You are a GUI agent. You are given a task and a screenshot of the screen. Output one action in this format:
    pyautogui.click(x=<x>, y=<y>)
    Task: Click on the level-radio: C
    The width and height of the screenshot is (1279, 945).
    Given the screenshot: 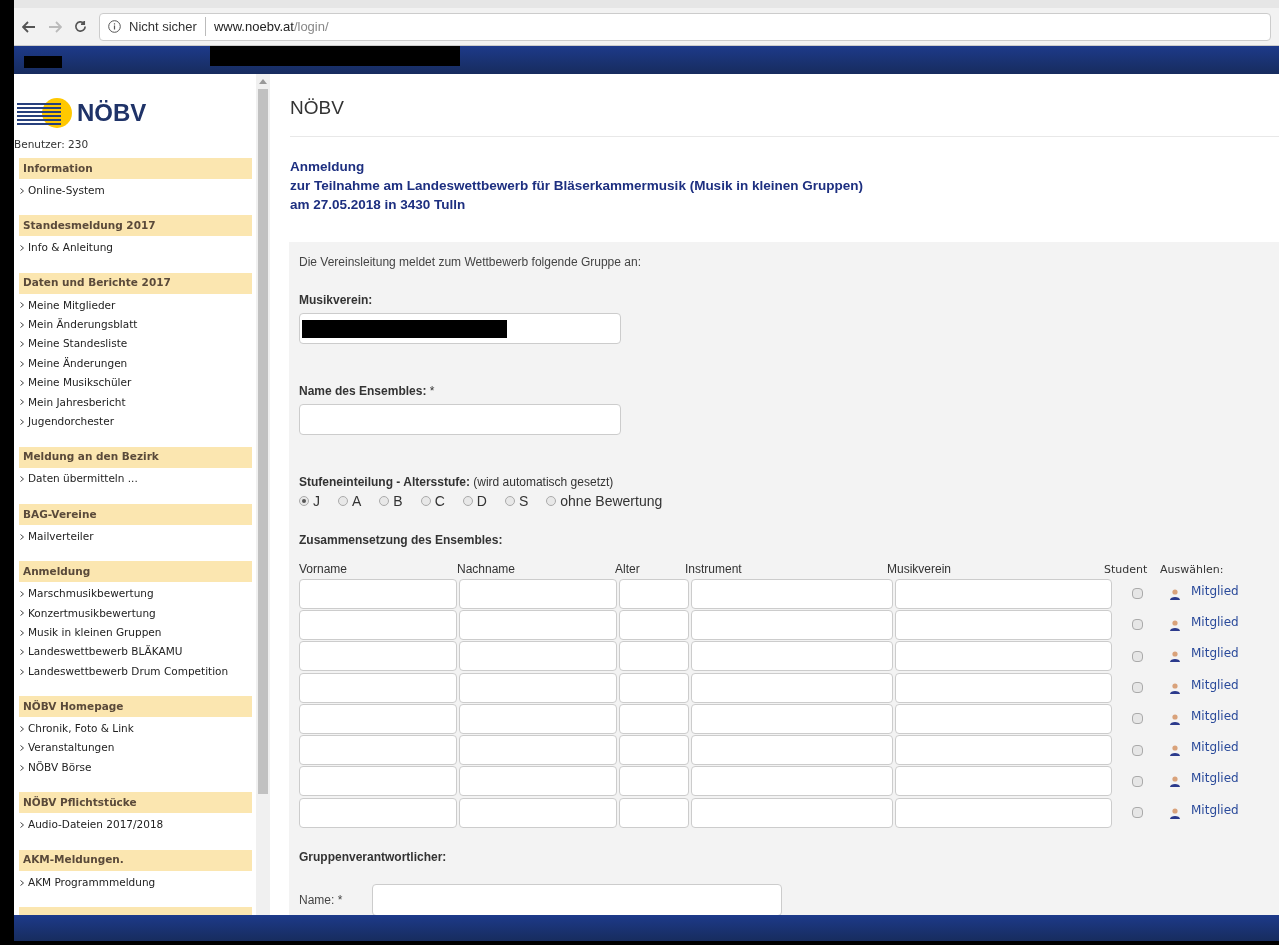 What is the action you would take?
    pyautogui.click(x=432, y=501)
    